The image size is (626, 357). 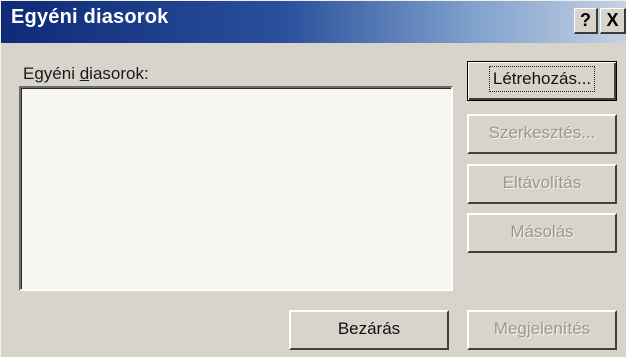 I want to click on help-button: ?, so click(x=586, y=21).